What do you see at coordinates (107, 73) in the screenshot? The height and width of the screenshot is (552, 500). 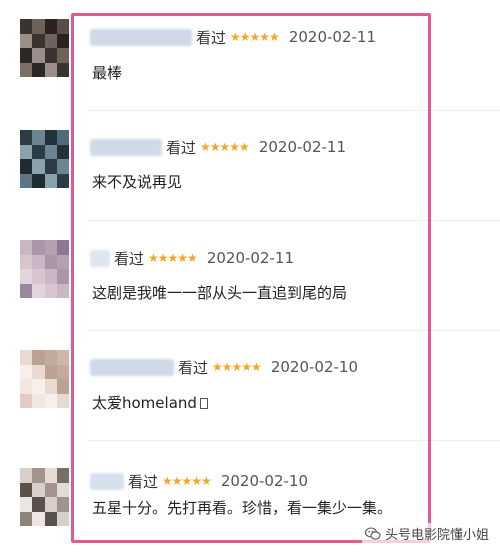 I see `review-comment: 最棒` at bounding box center [107, 73].